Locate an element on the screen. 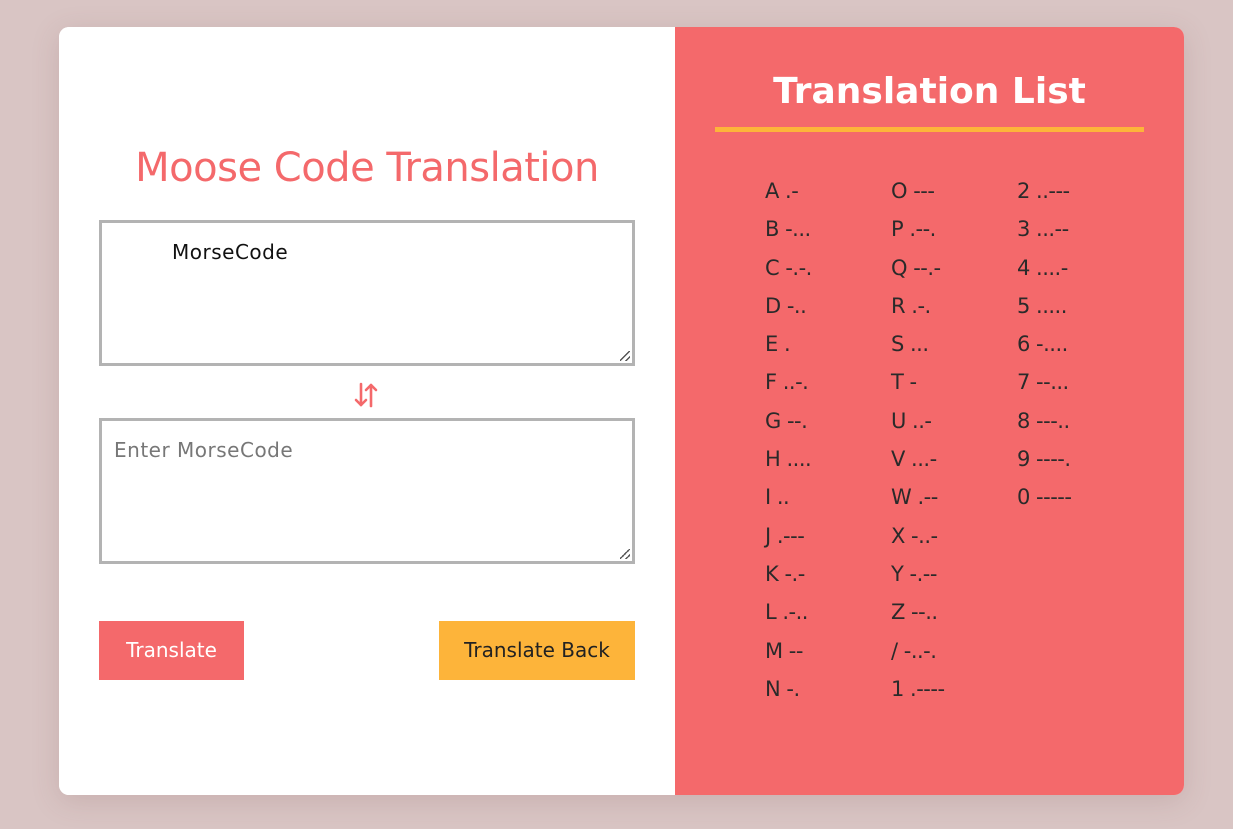 The width and height of the screenshot is (1233, 829). list-item: T - is located at coordinates (904, 382).